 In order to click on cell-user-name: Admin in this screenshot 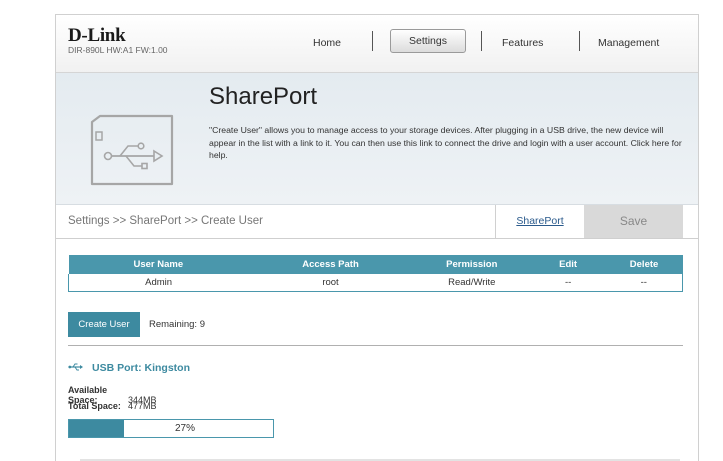, I will do `click(158, 283)`.